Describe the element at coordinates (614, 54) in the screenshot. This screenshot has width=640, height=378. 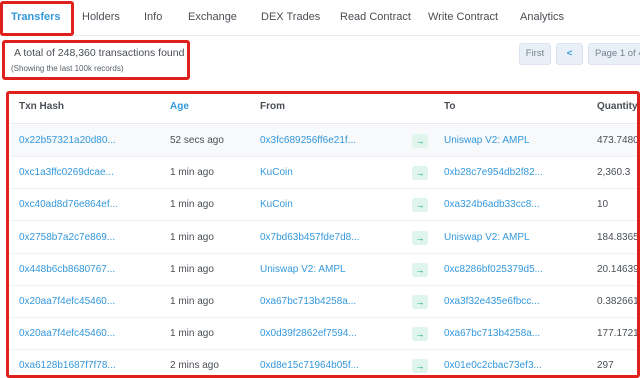
I see `page-indicator: Page 1 of 4` at that location.